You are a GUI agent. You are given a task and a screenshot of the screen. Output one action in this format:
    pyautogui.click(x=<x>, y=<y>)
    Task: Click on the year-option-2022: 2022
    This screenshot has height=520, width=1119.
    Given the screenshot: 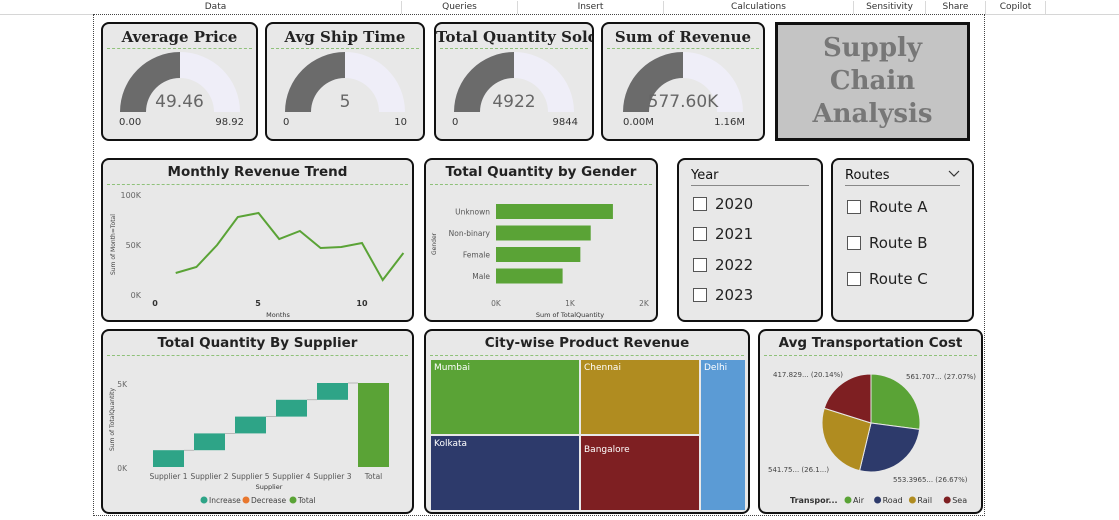 What is the action you would take?
    pyautogui.click(x=723, y=265)
    